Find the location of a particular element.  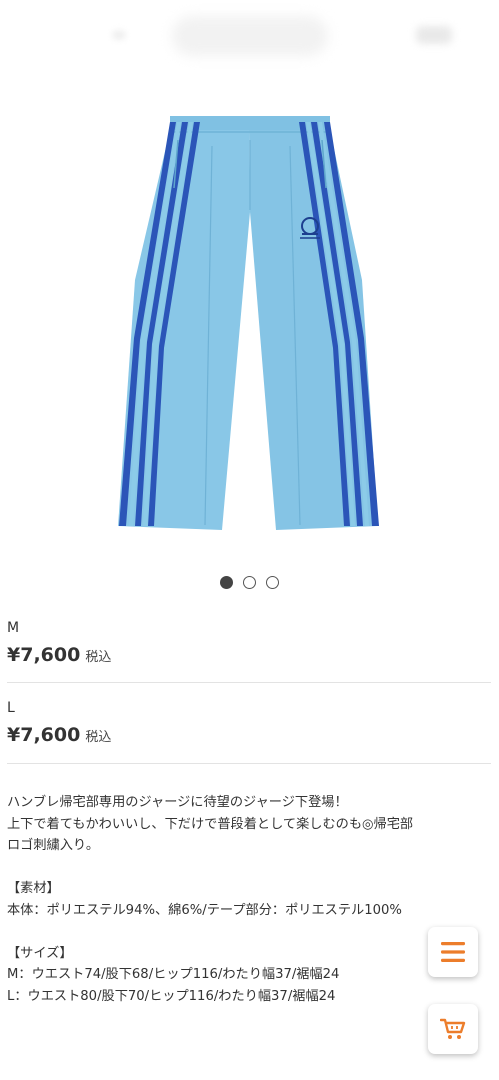

variant-l: L ¥7,600 税込 is located at coordinates (249, 722).